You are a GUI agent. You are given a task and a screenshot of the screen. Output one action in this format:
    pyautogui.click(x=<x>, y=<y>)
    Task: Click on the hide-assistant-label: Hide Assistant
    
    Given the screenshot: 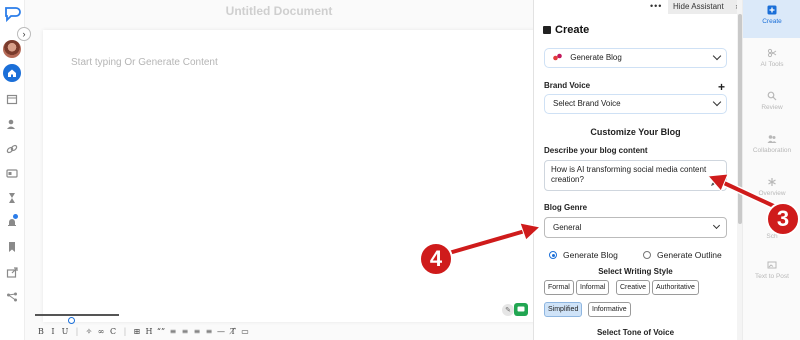 What is the action you would take?
    pyautogui.click(x=698, y=6)
    